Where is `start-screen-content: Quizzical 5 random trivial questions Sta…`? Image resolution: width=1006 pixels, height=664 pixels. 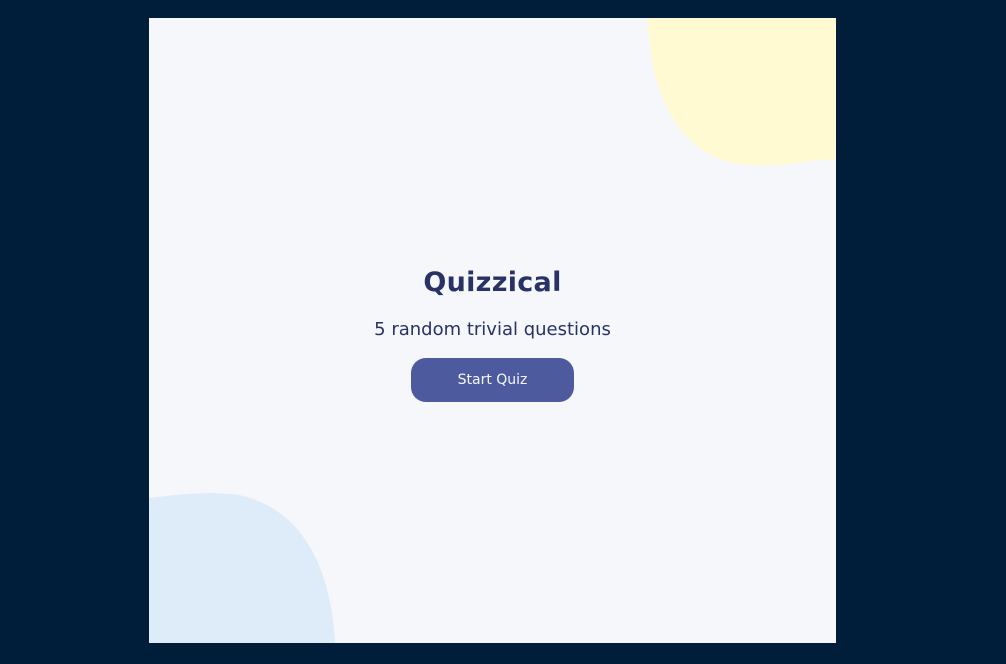
start-screen-content: Quizzical 5 random trivial questions Sta… is located at coordinates (492, 333).